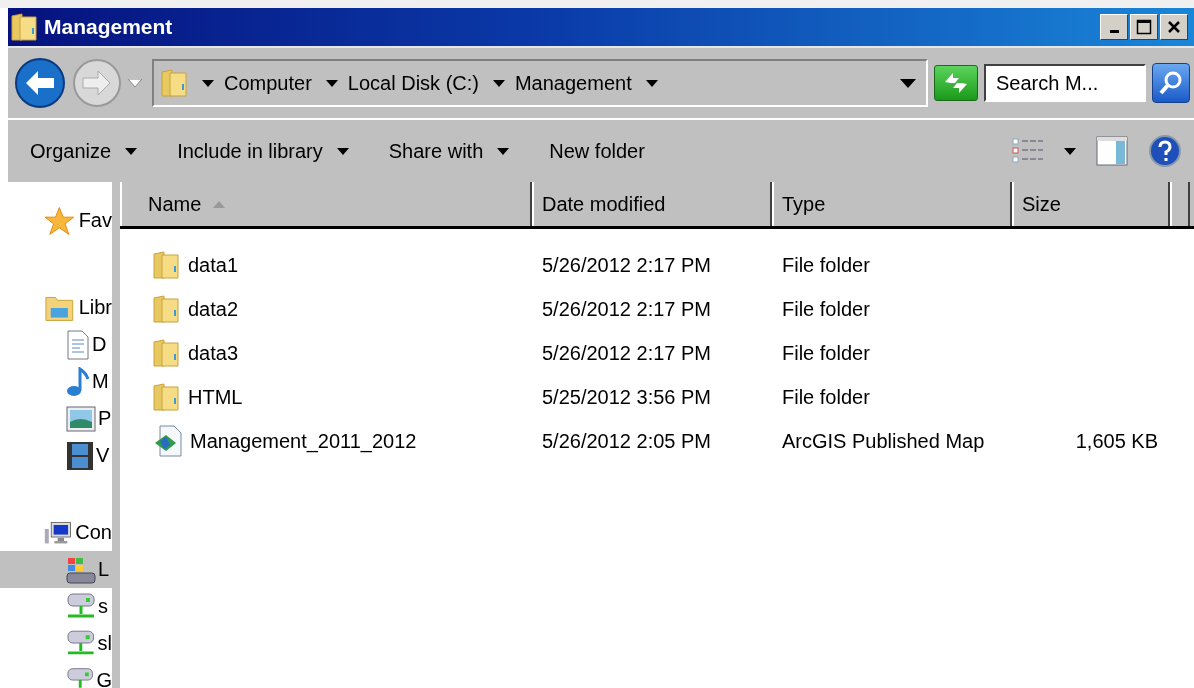  What do you see at coordinates (402, 83) in the screenshot?
I see `breadcrumb: Local Disk (C:)` at bounding box center [402, 83].